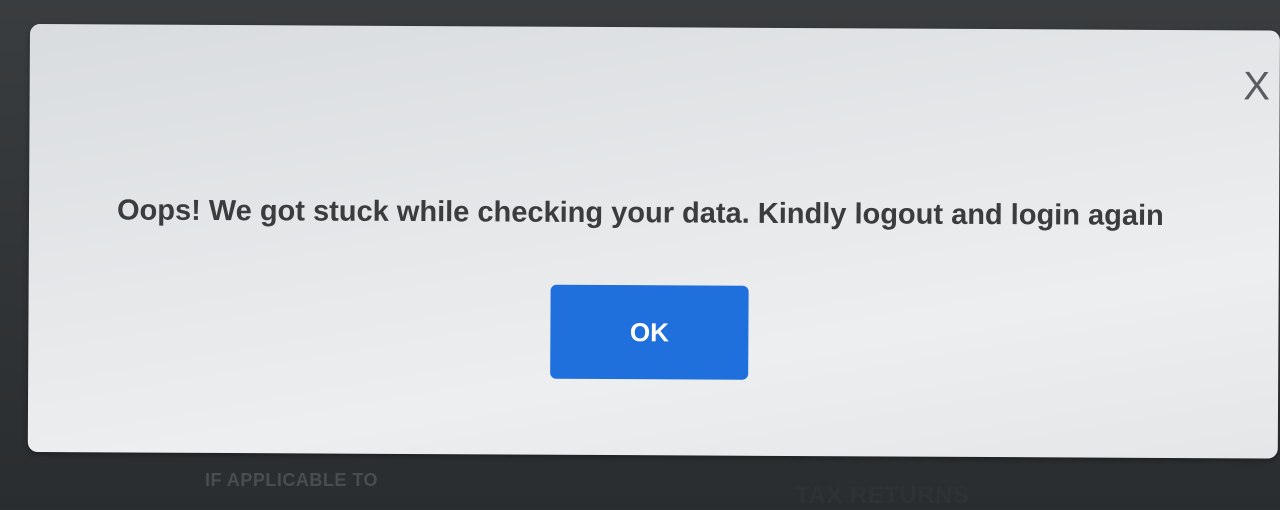 The height and width of the screenshot is (510, 1280). I want to click on background-text-right: TAX RETURNS, so click(882, 495).